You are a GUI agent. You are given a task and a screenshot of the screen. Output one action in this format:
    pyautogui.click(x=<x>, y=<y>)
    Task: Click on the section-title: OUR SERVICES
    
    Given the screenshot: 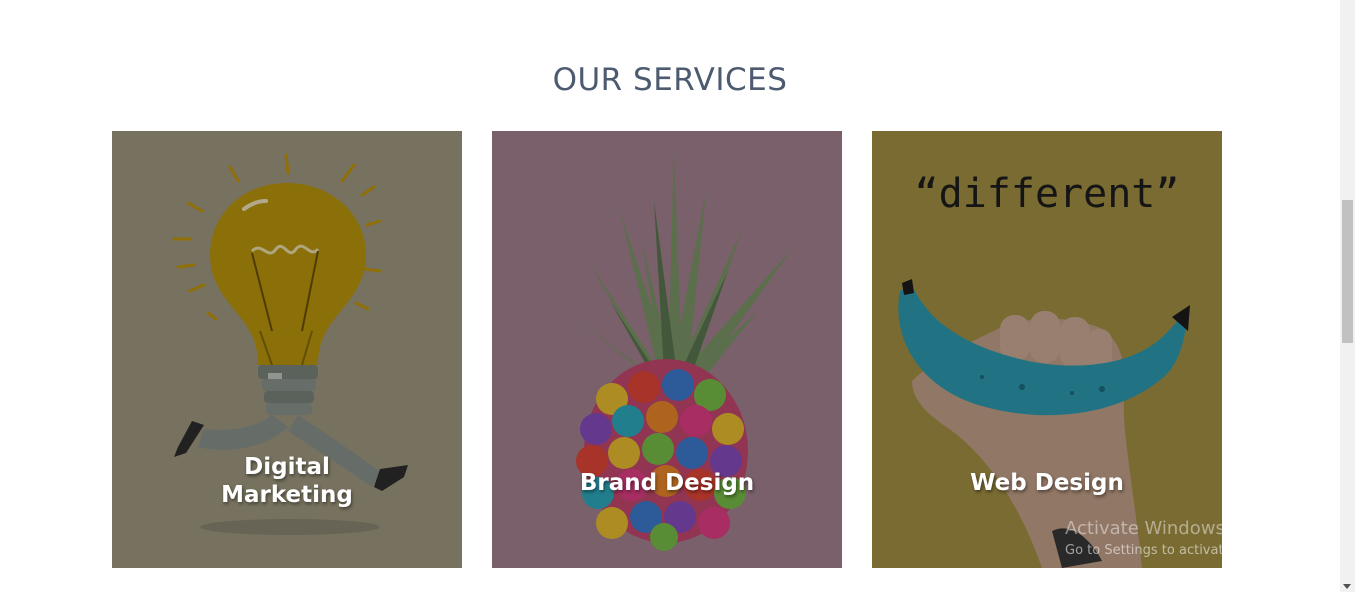 What is the action you would take?
    pyautogui.click(x=670, y=80)
    